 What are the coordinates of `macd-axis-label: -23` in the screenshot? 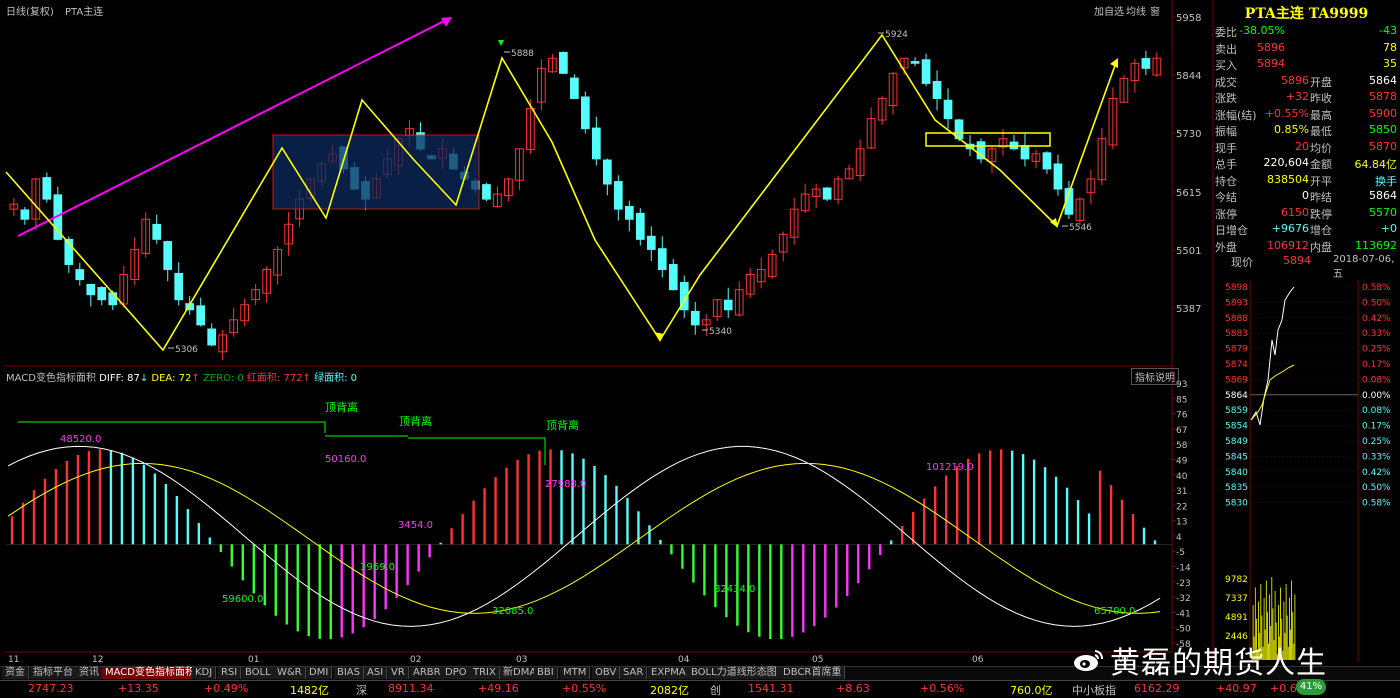 It's located at (1183, 584).